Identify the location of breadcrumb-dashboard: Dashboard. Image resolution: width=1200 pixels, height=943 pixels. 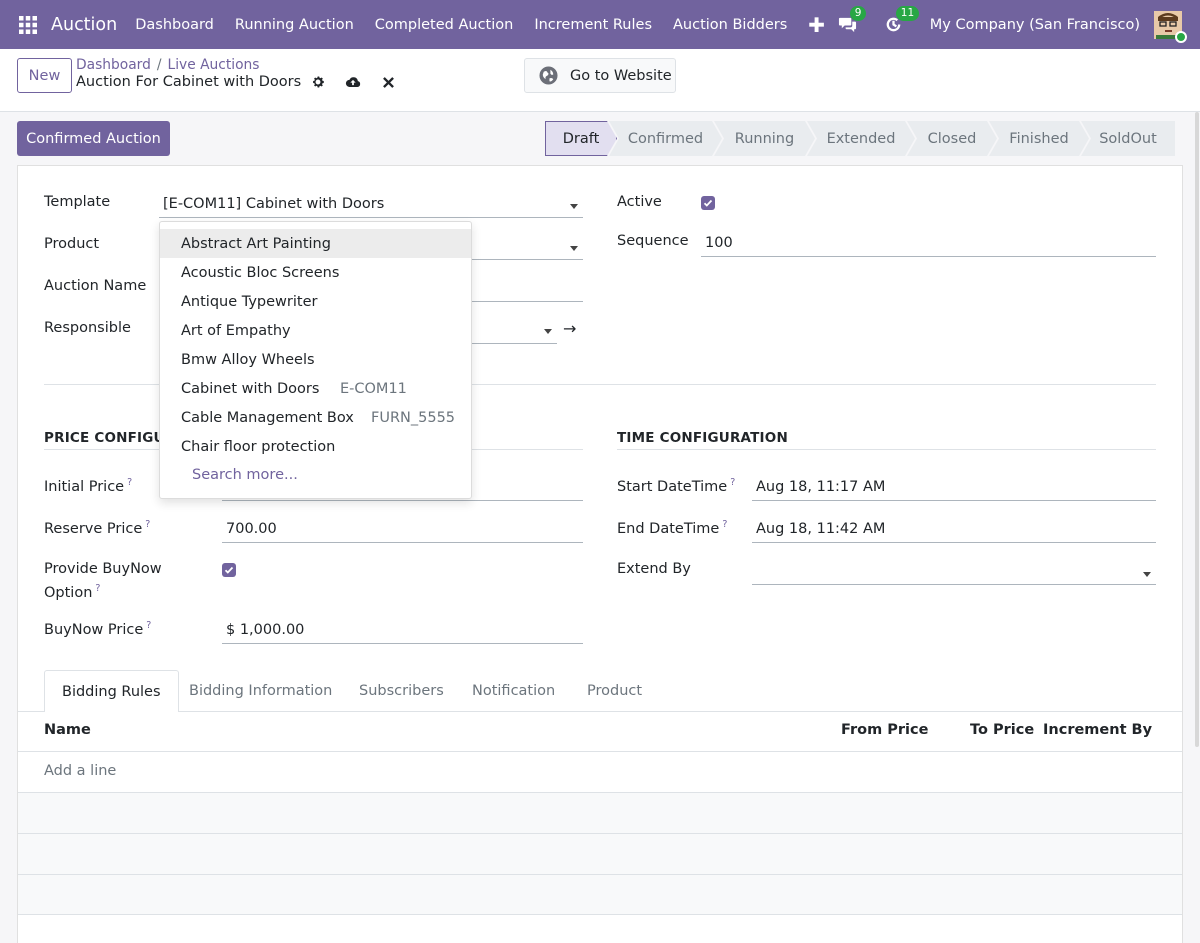
(113, 65).